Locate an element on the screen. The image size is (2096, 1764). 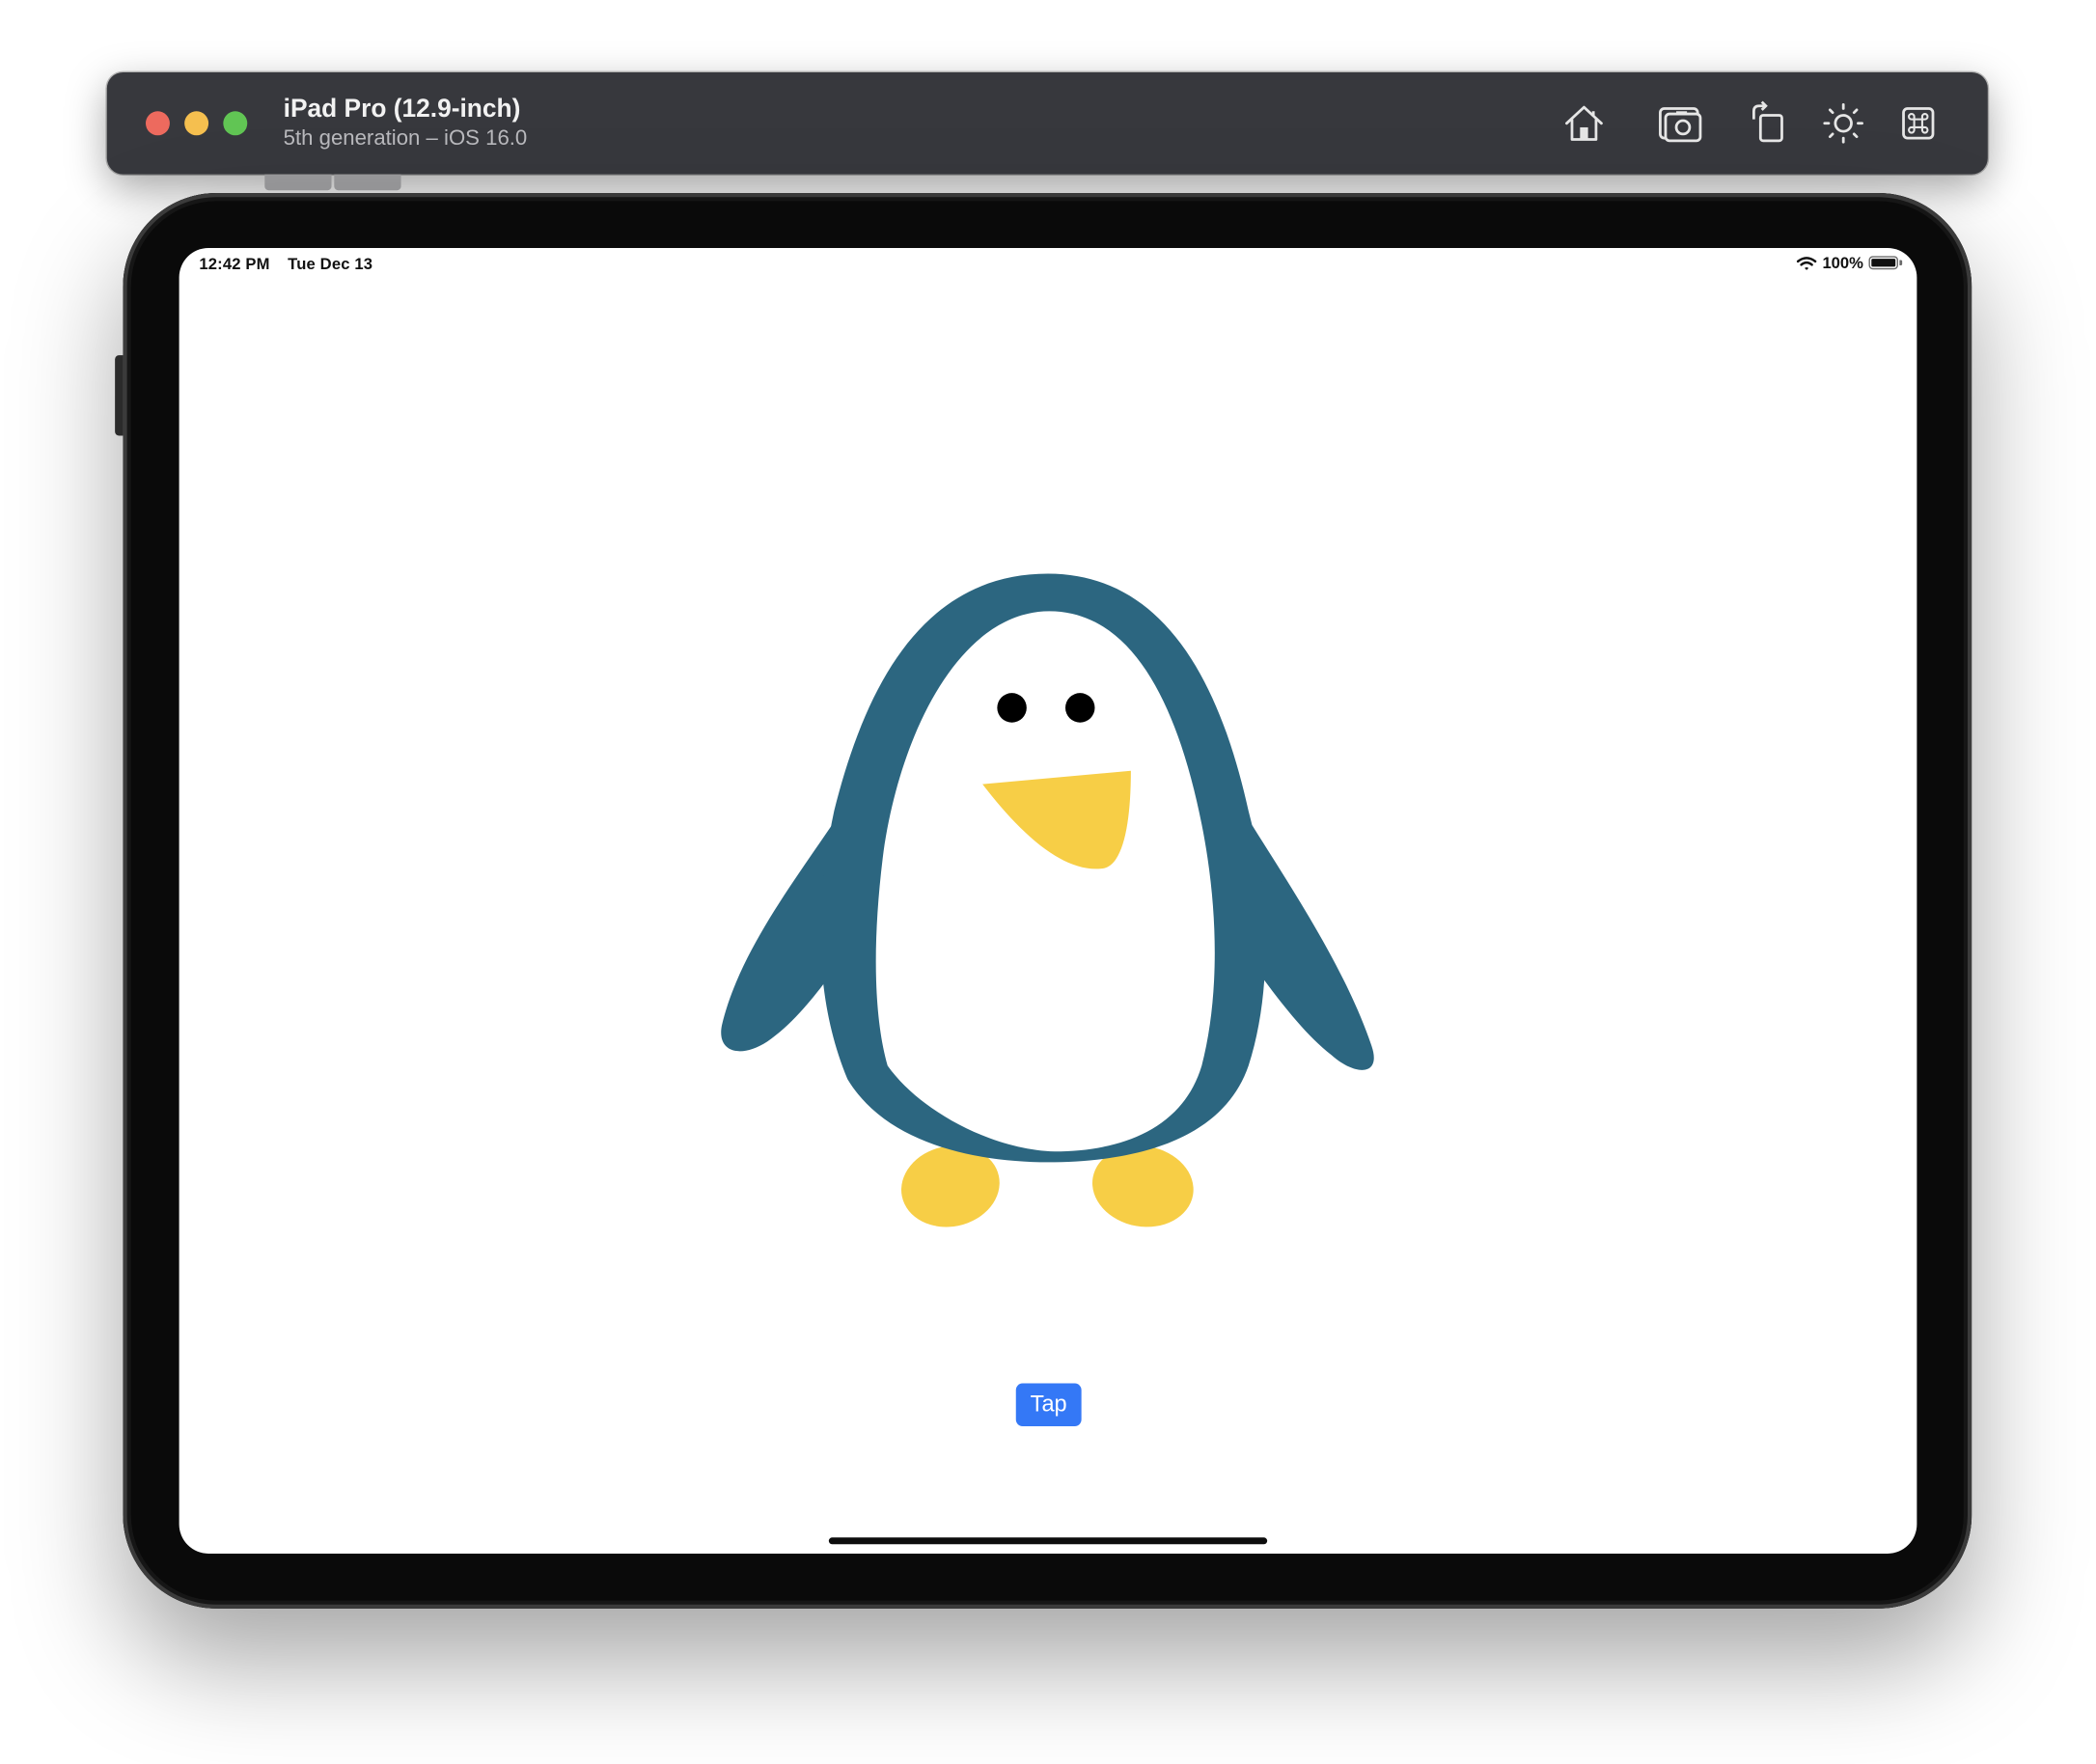
penguin-illustration is located at coordinates (1047, 900).